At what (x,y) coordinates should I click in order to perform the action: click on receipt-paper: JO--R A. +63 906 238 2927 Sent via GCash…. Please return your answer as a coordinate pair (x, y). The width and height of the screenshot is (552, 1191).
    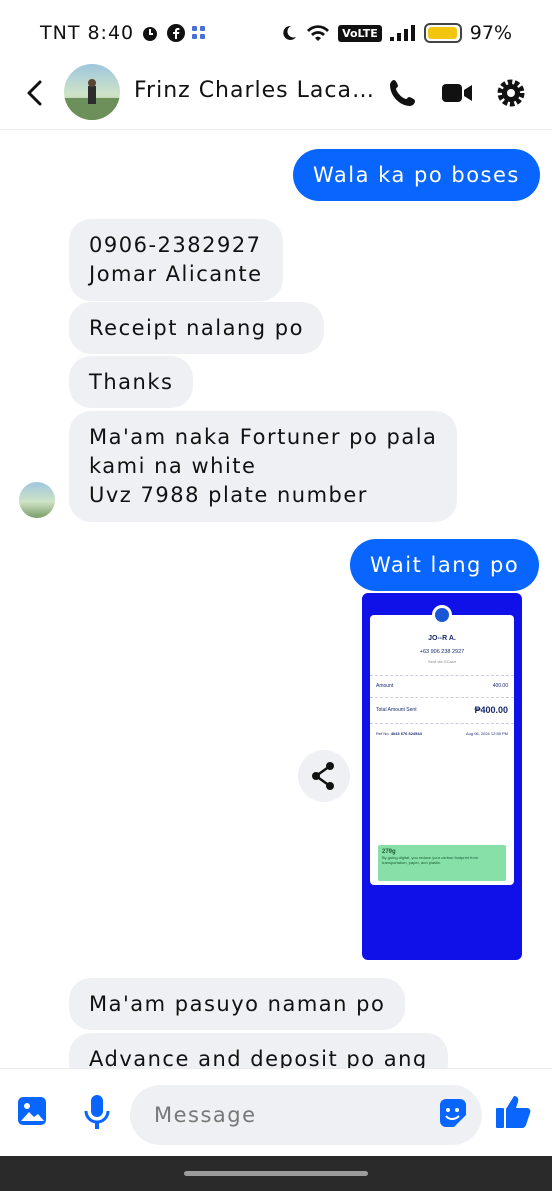
    Looking at the image, I should click on (442, 745).